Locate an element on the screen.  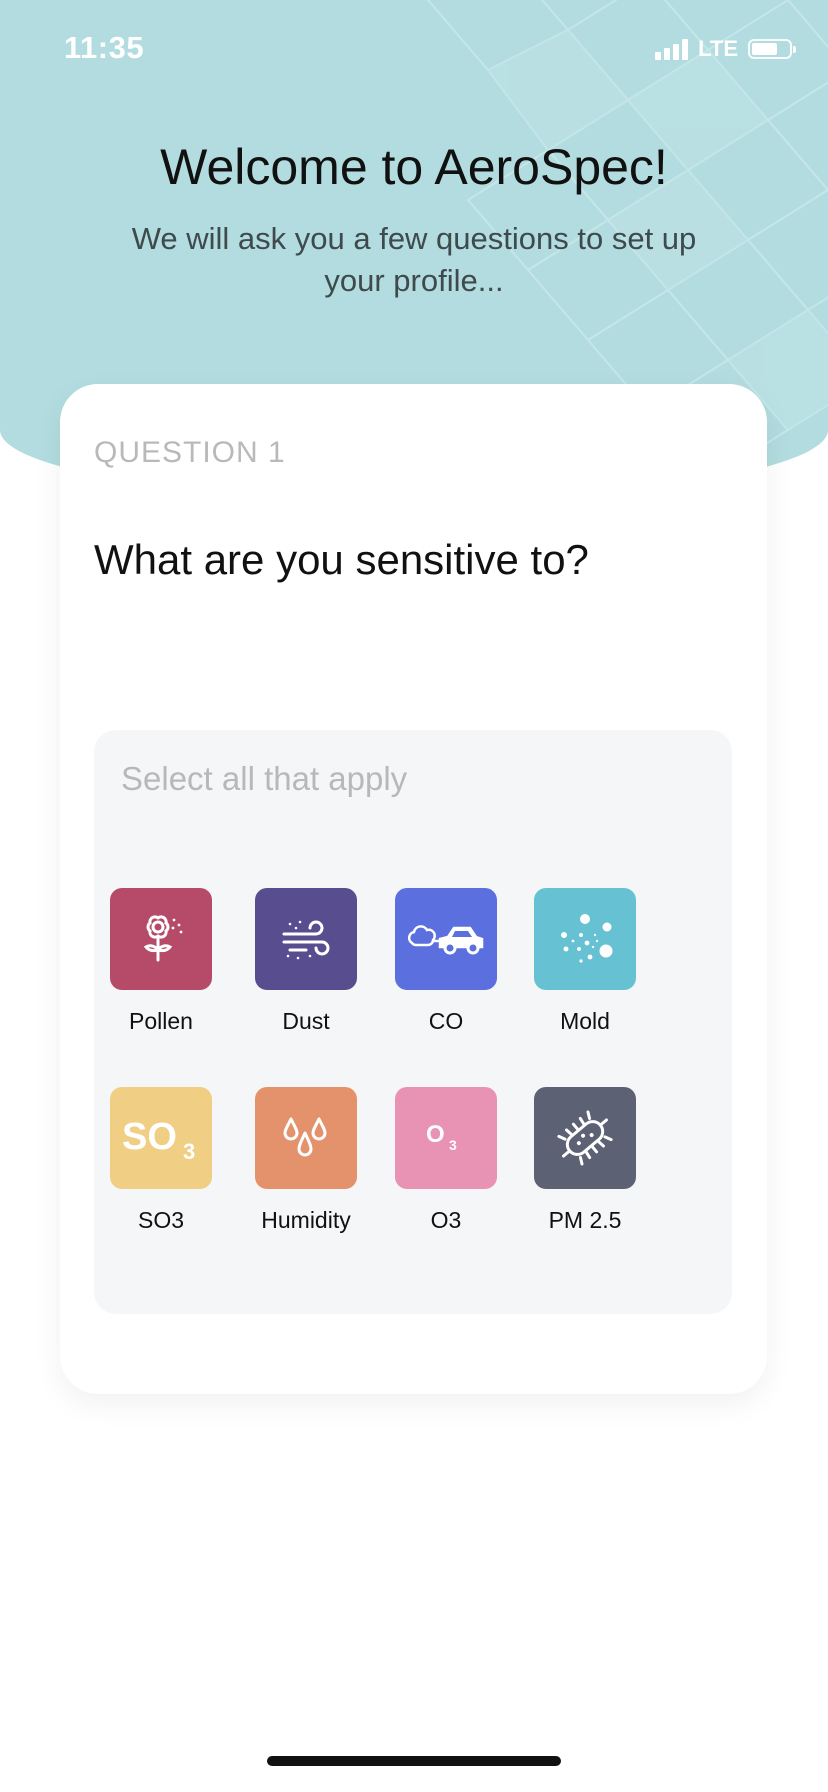
wind-dust-icon is located at coordinates (306, 939).